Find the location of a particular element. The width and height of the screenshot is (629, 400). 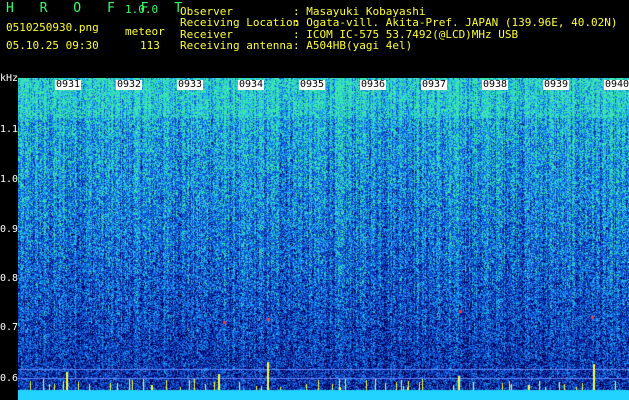

time-tick-0935: 0935 is located at coordinates (312, 84).